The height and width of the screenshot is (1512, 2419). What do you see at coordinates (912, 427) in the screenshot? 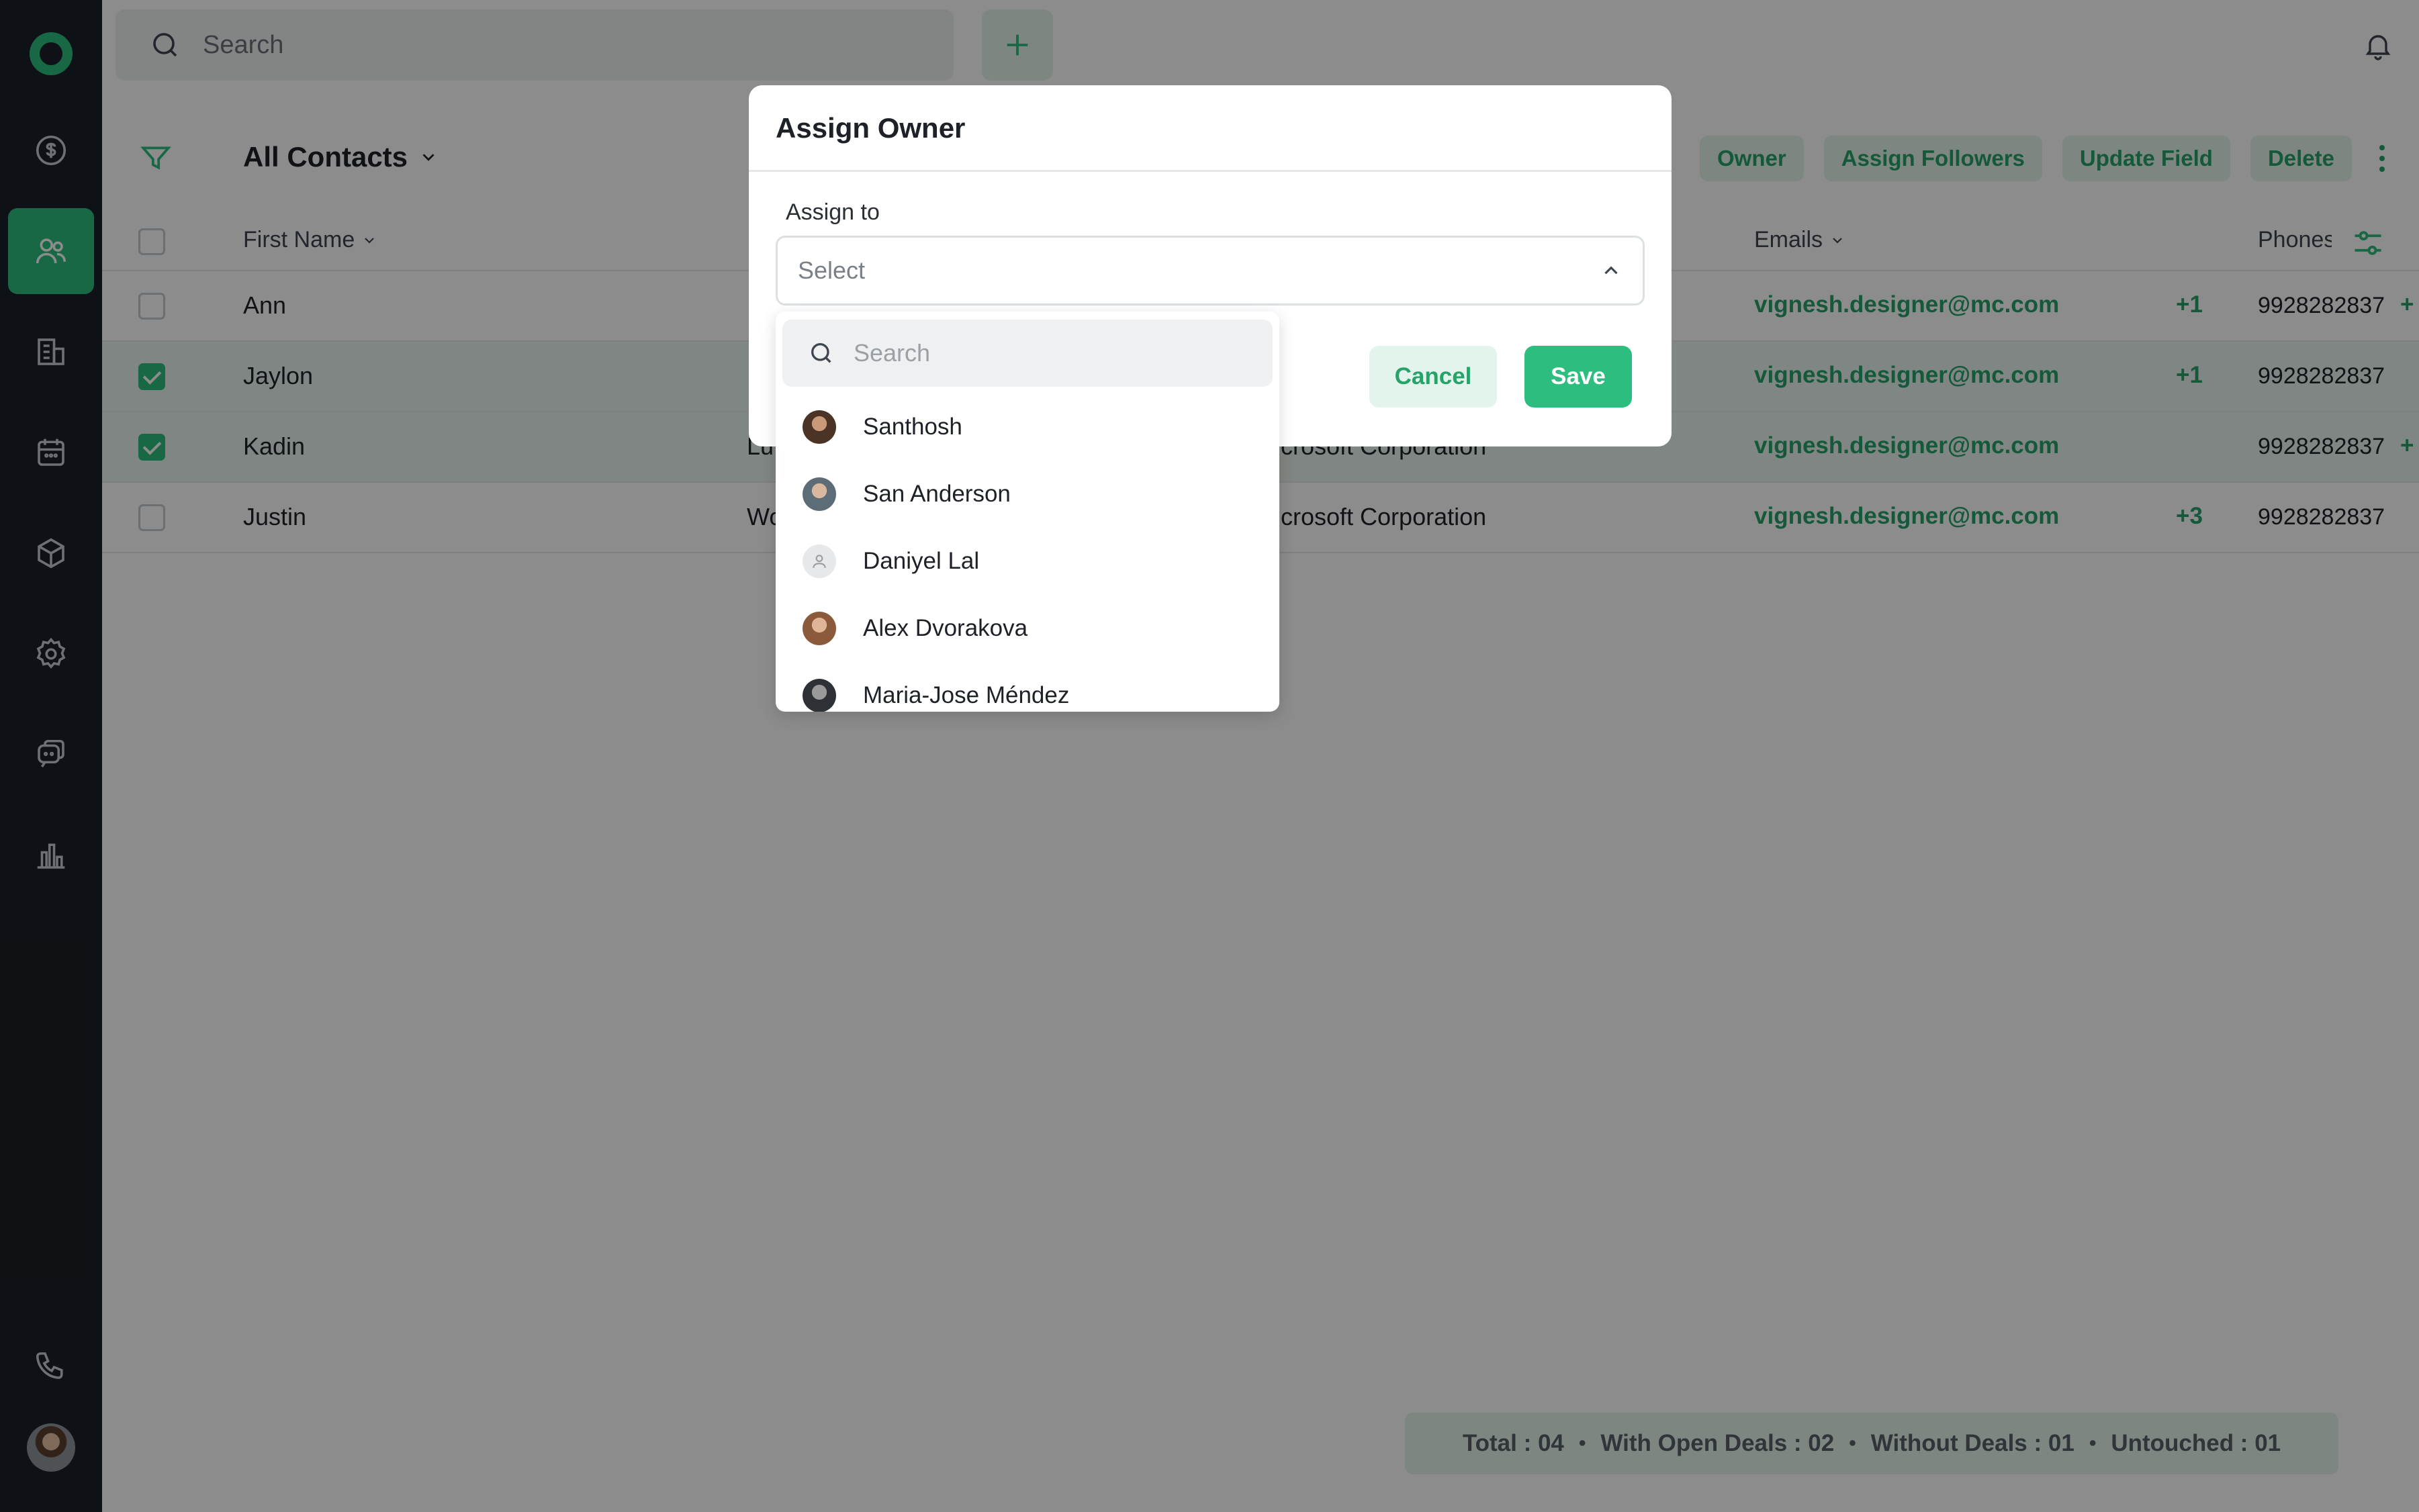
I see `owner-name: Santhosh` at bounding box center [912, 427].